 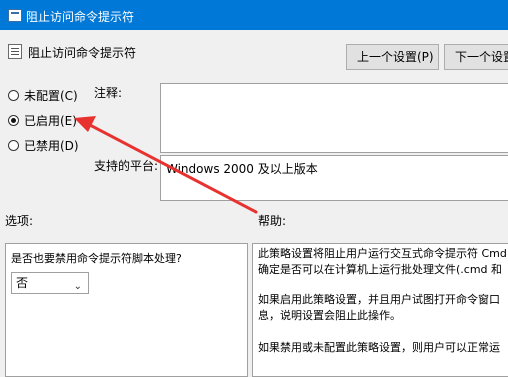 What do you see at coordinates (172, 168) in the screenshot?
I see `arrow-shaft` at bounding box center [172, 168].